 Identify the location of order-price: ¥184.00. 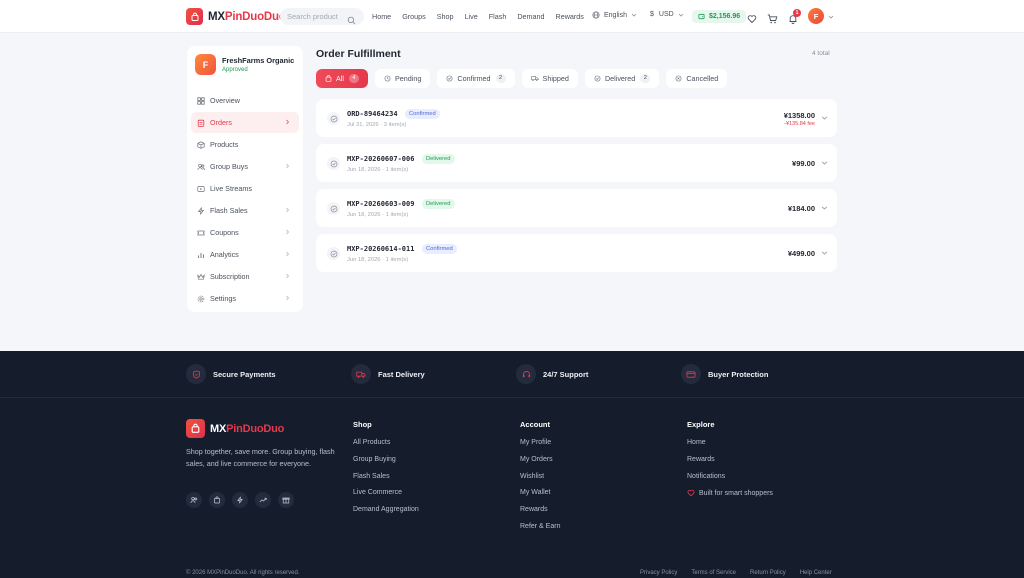
(801, 208).